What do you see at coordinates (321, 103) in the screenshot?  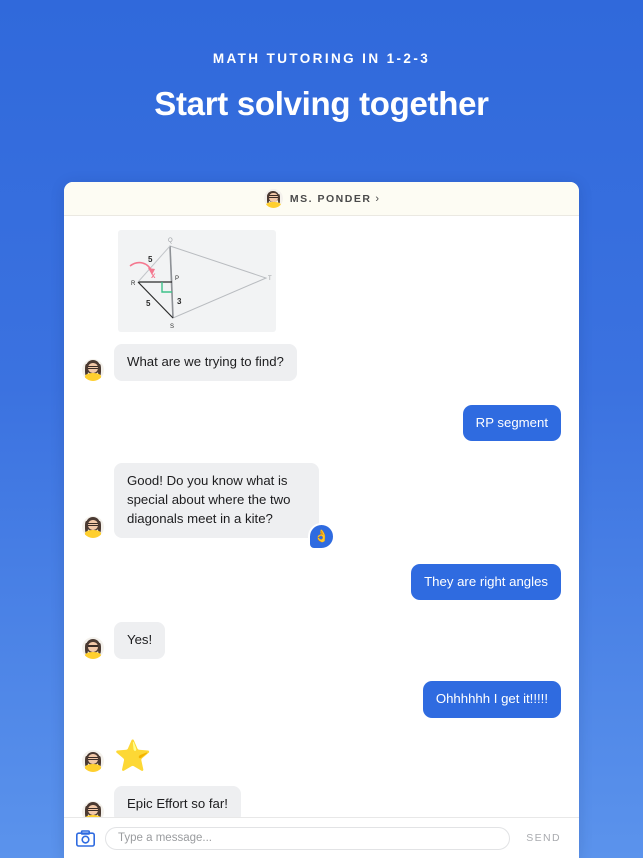 I see `promo-title: Start solving together` at bounding box center [321, 103].